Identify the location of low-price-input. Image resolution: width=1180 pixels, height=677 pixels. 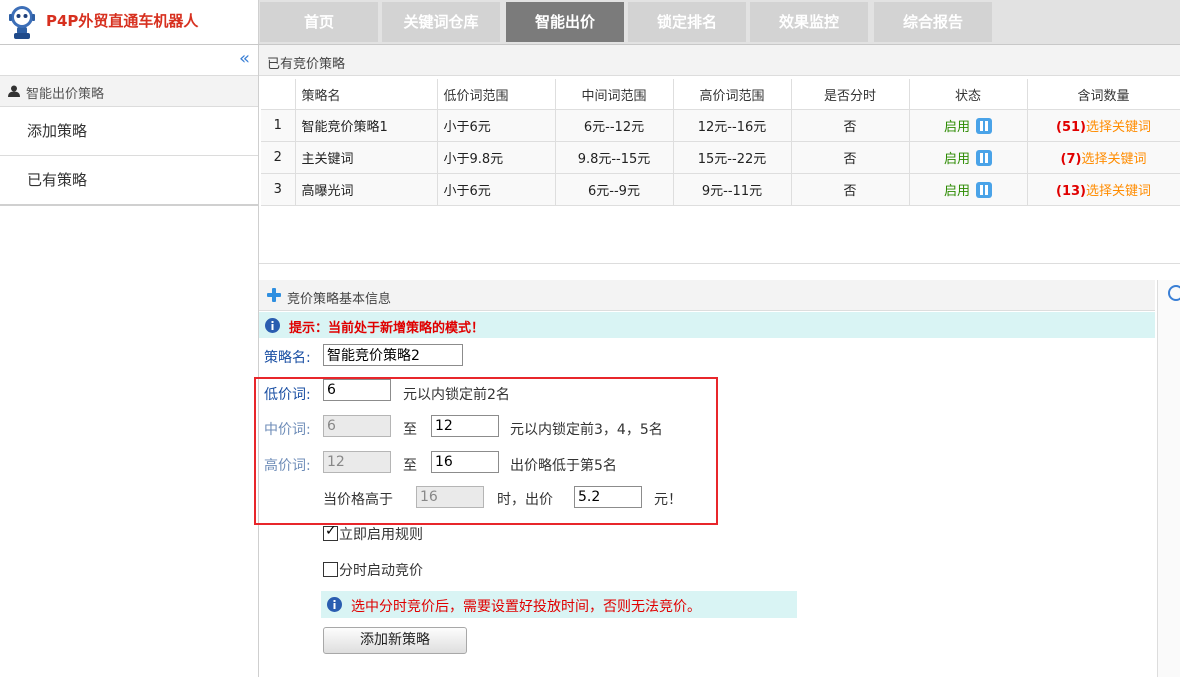
(357, 390).